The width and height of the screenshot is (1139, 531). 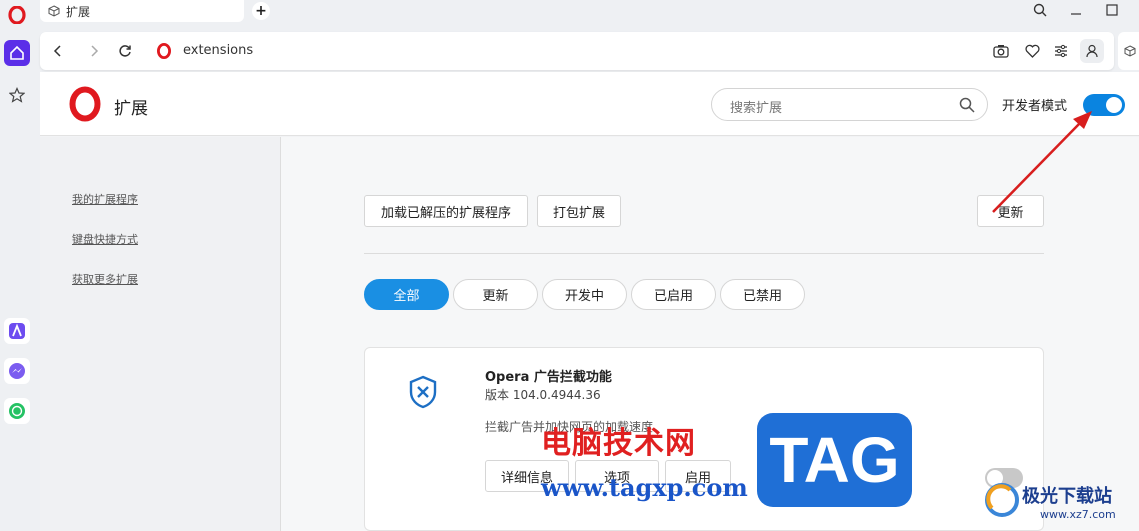 I want to click on xz-logo-icon, so click(x=1002, y=500).